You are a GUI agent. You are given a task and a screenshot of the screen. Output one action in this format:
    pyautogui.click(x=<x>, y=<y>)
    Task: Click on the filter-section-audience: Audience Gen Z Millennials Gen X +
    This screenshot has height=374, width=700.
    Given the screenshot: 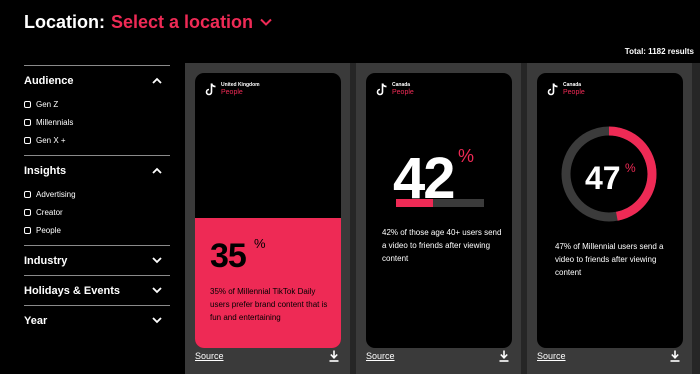 What is the action you would take?
    pyautogui.click(x=97, y=110)
    